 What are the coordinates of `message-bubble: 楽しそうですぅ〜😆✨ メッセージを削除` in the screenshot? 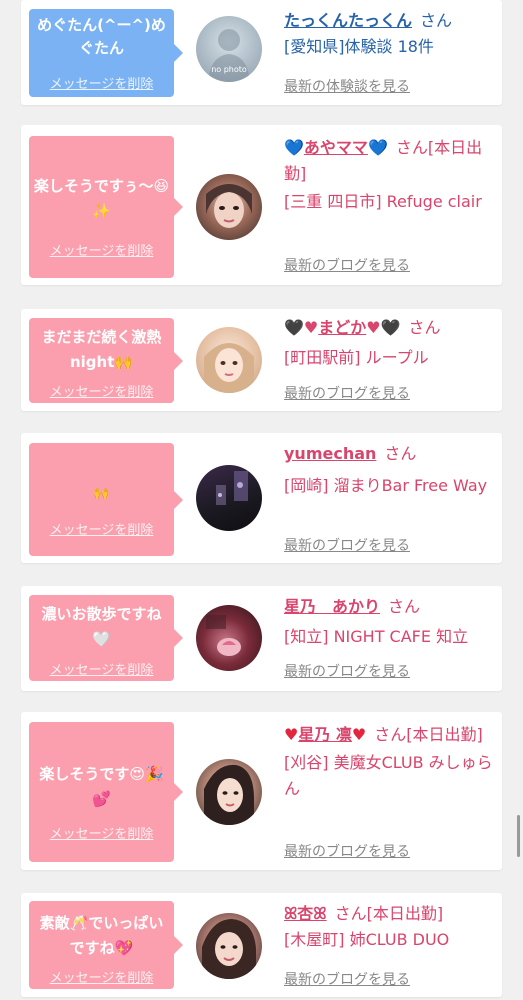 It's located at (106, 207).